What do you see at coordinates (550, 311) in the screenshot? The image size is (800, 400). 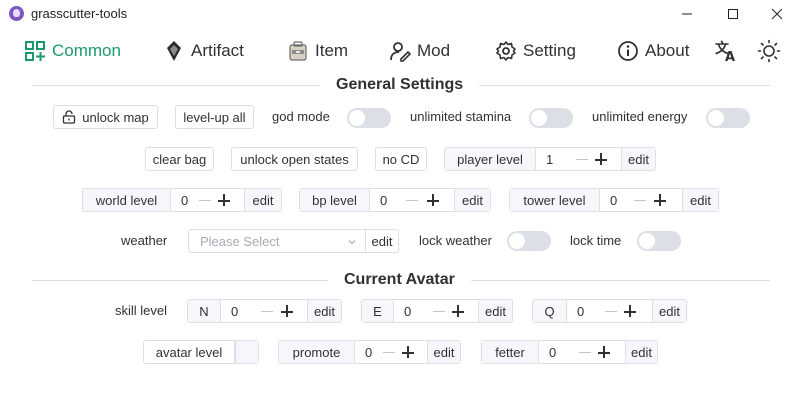 I see `skill-q-key: Q` at bounding box center [550, 311].